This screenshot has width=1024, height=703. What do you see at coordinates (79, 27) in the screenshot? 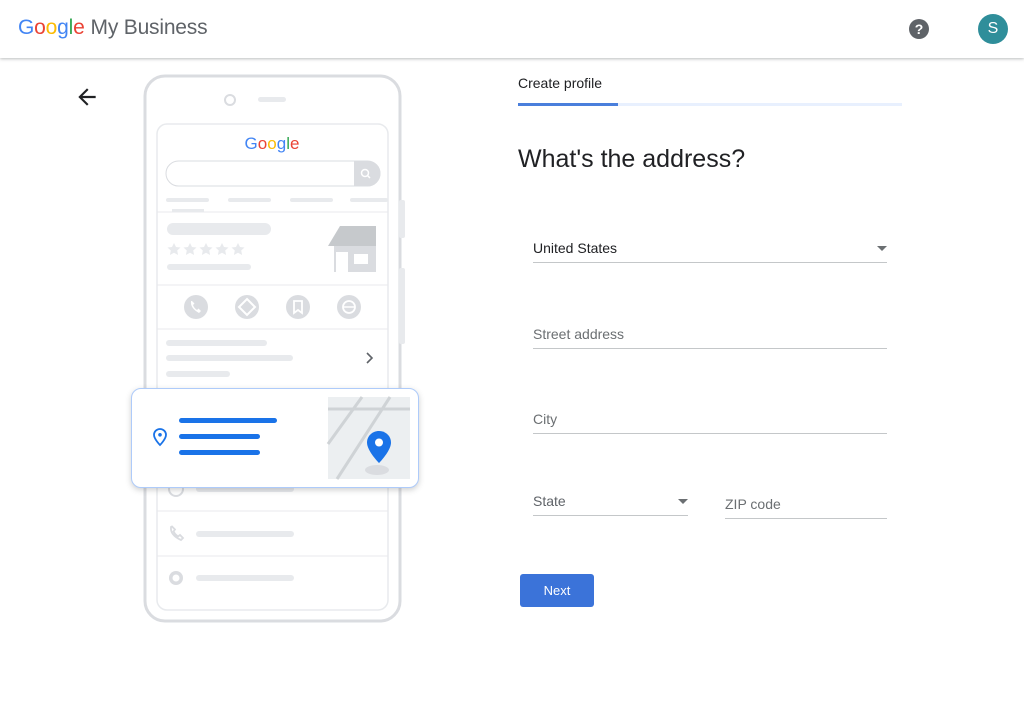
I see `logo-letter: e` at bounding box center [79, 27].